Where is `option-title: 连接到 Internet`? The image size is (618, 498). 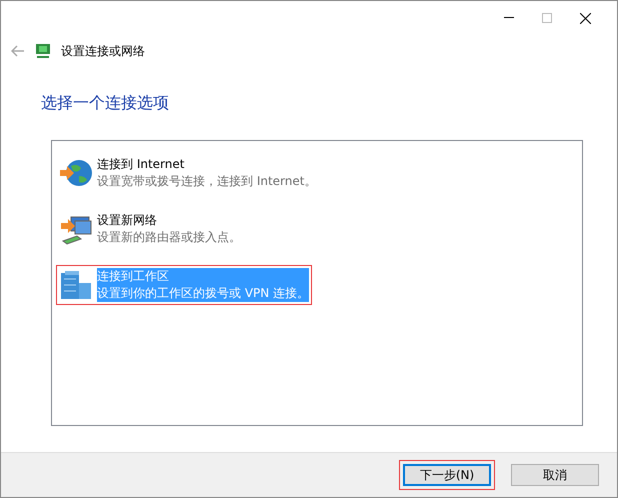 option-title: 连接到 Internet is located at coordinates (141, 164).